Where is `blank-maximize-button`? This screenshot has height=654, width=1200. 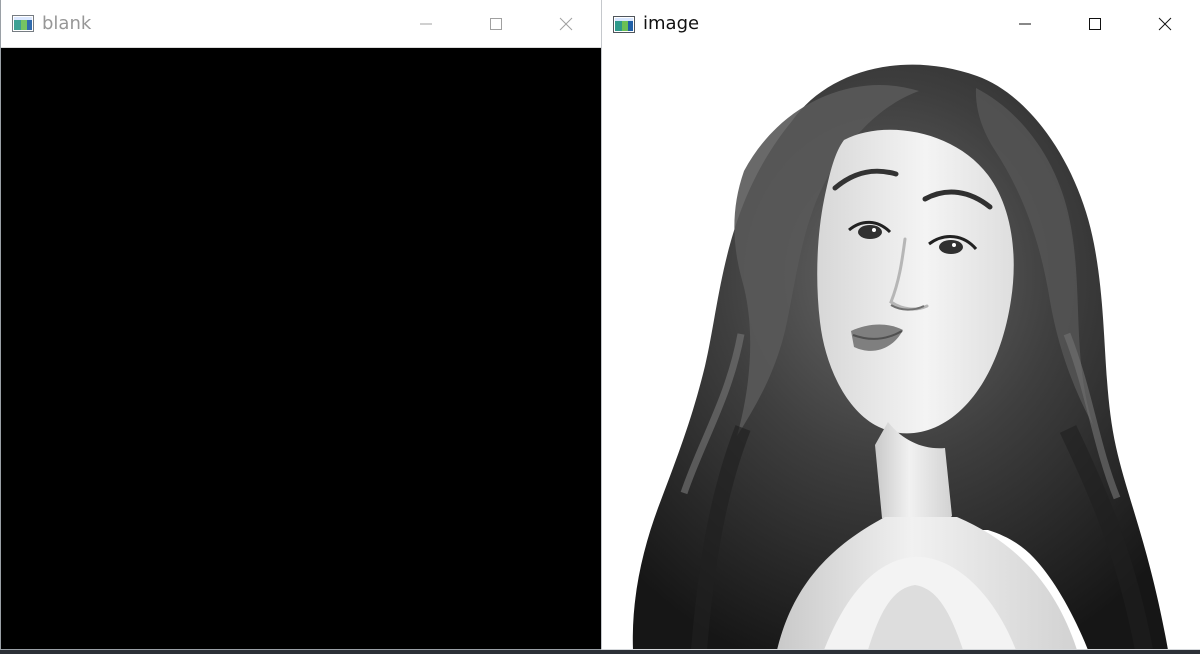 blank-maximize-button is located at coordinates (496, 24).